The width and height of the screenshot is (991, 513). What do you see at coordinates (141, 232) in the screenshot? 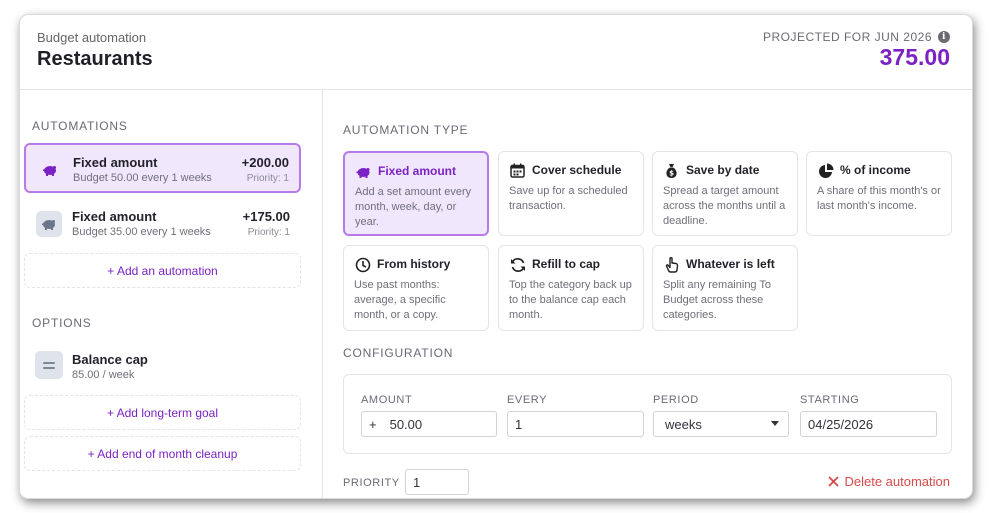
I see `automation-desc: Budget 35.00 every 1 weeks` at bounding box center [141, 232].